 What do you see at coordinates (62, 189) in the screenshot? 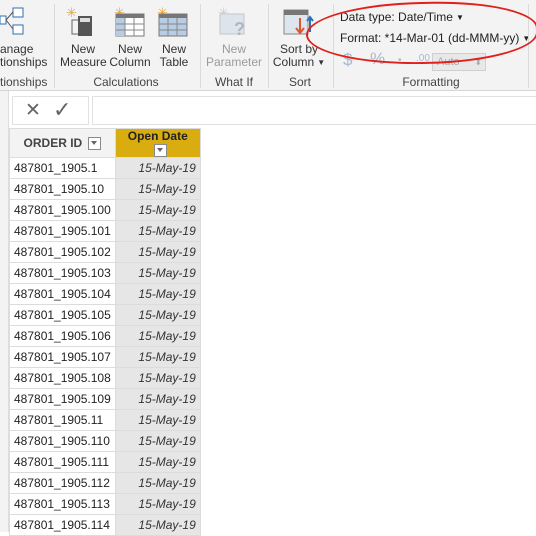
I see `order-id-cell: 487801_1905.10` at bounding box center [62, 189].